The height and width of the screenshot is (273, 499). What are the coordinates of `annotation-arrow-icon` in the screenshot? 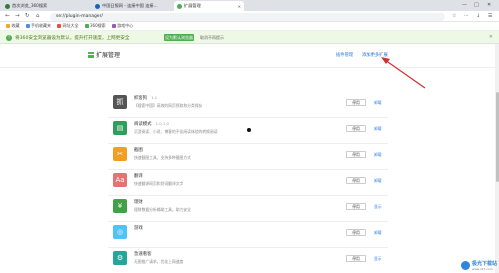 It's located at (403, 73).